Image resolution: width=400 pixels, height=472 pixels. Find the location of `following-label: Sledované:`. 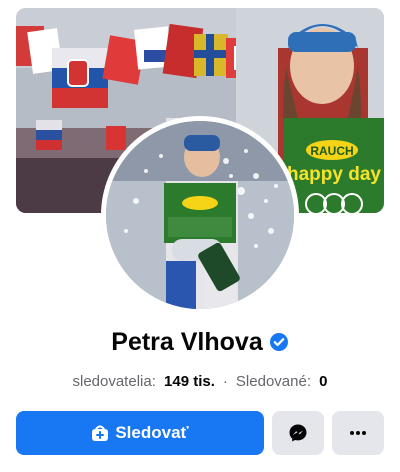

following-label: Sledované: is located at coordinates (273, 381).